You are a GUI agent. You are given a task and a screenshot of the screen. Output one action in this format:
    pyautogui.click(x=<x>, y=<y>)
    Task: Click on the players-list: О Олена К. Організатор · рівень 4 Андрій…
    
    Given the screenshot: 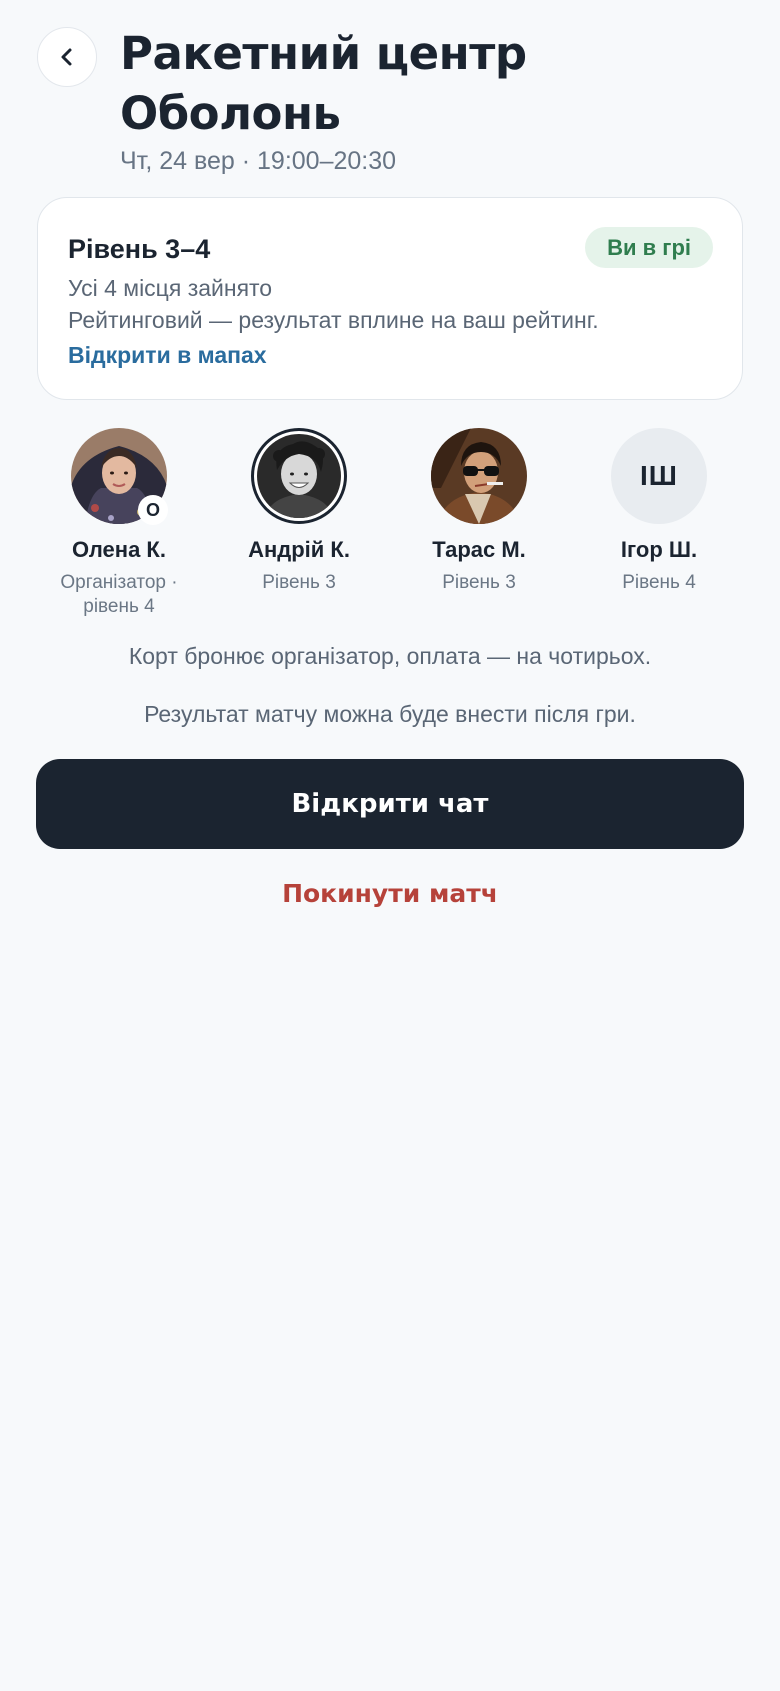 What is the action you would take?
    pyautogui.click(x=390, y=523)
    